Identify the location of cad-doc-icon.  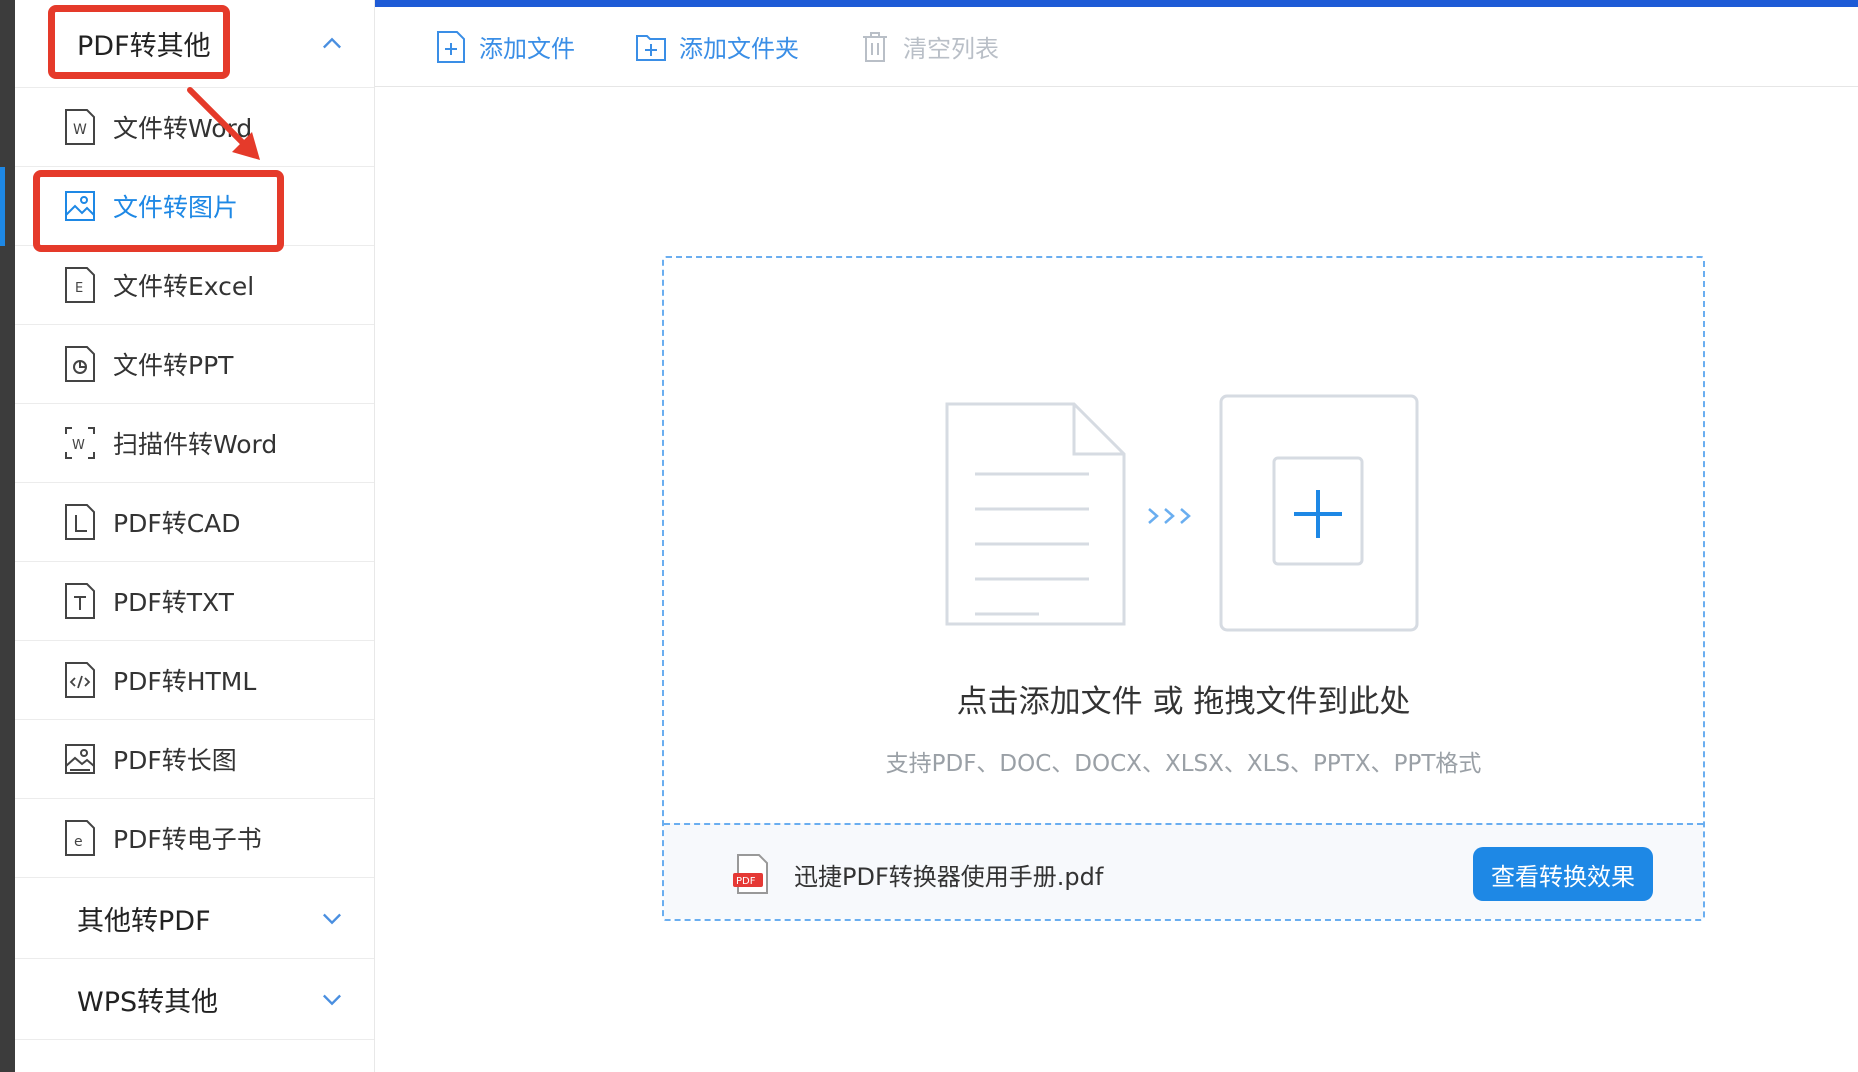
(80, 522).